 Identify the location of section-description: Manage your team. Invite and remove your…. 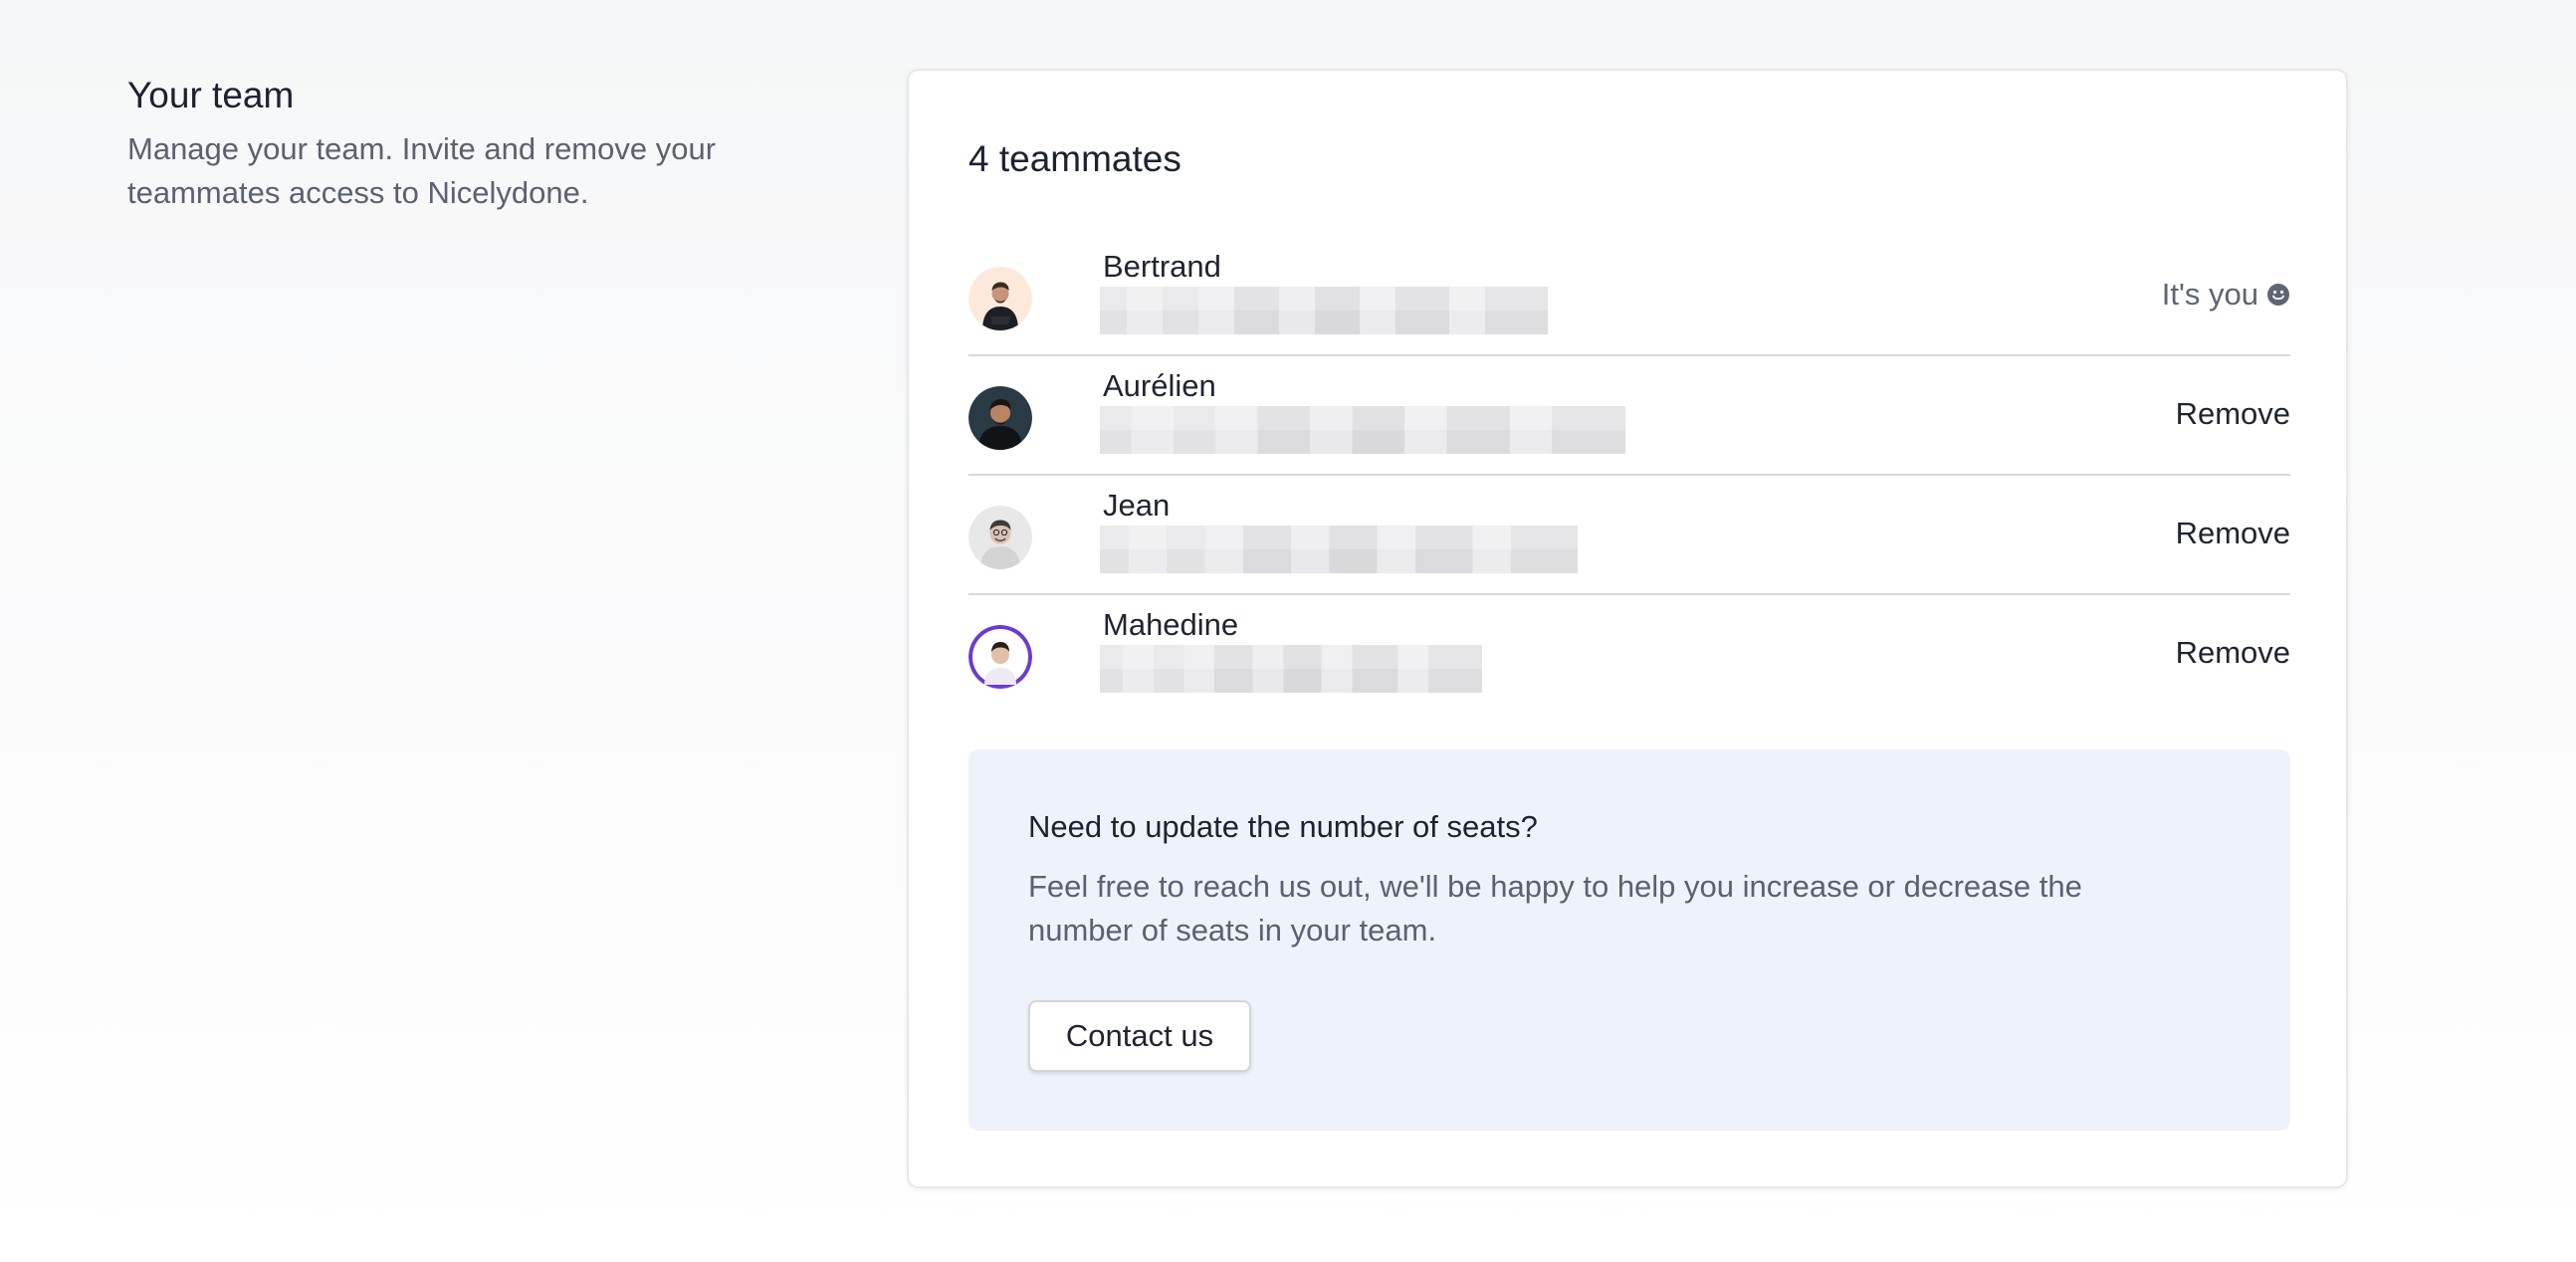
(422, 171).